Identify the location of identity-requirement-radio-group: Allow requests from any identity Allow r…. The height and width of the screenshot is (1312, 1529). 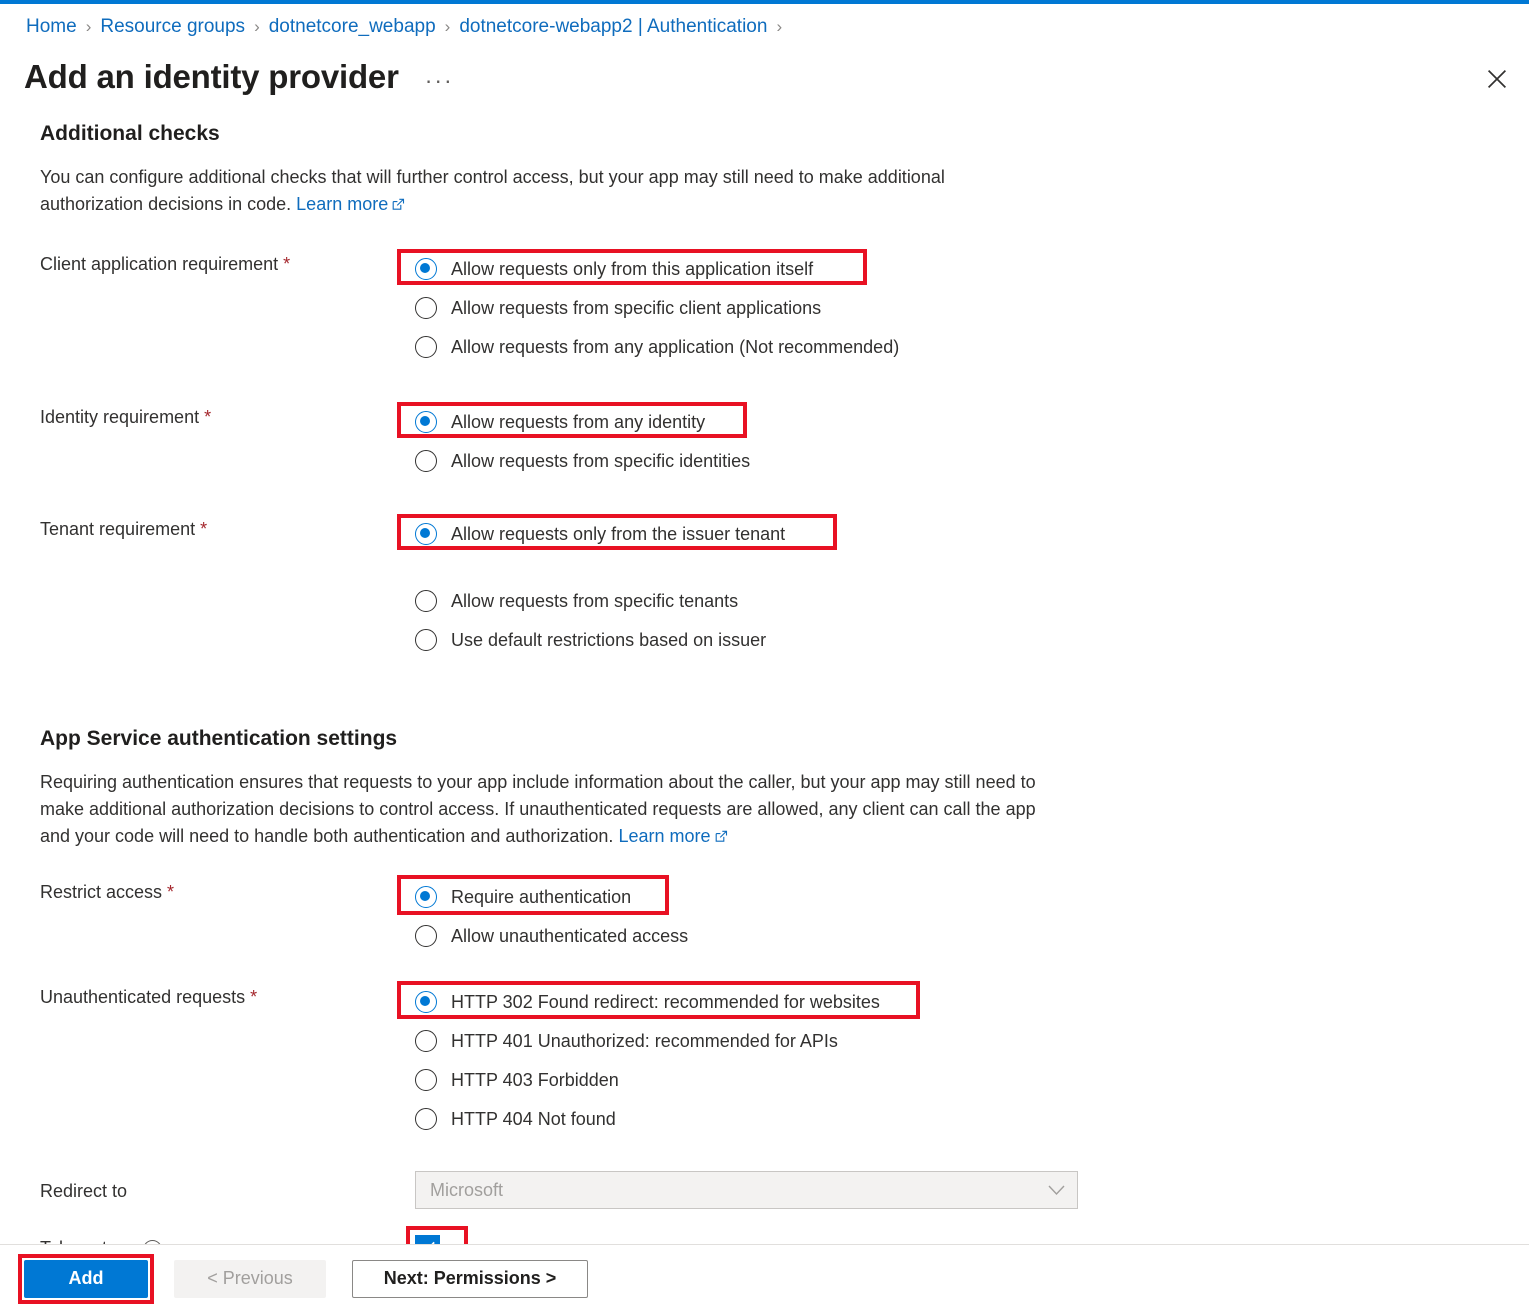
(963, 441).